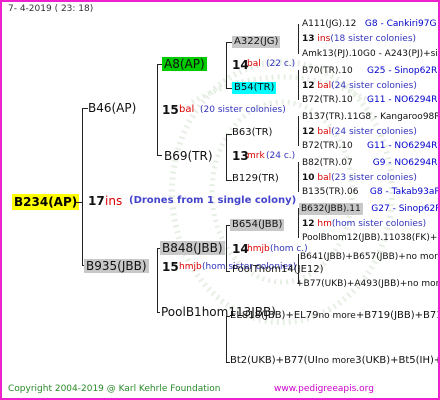 The height and width of the screenshot is (400, 440). Describe the element at coordinates (327, 163) in the screenshot. I see `gen4-id-10: B82(TR).07` at that location.